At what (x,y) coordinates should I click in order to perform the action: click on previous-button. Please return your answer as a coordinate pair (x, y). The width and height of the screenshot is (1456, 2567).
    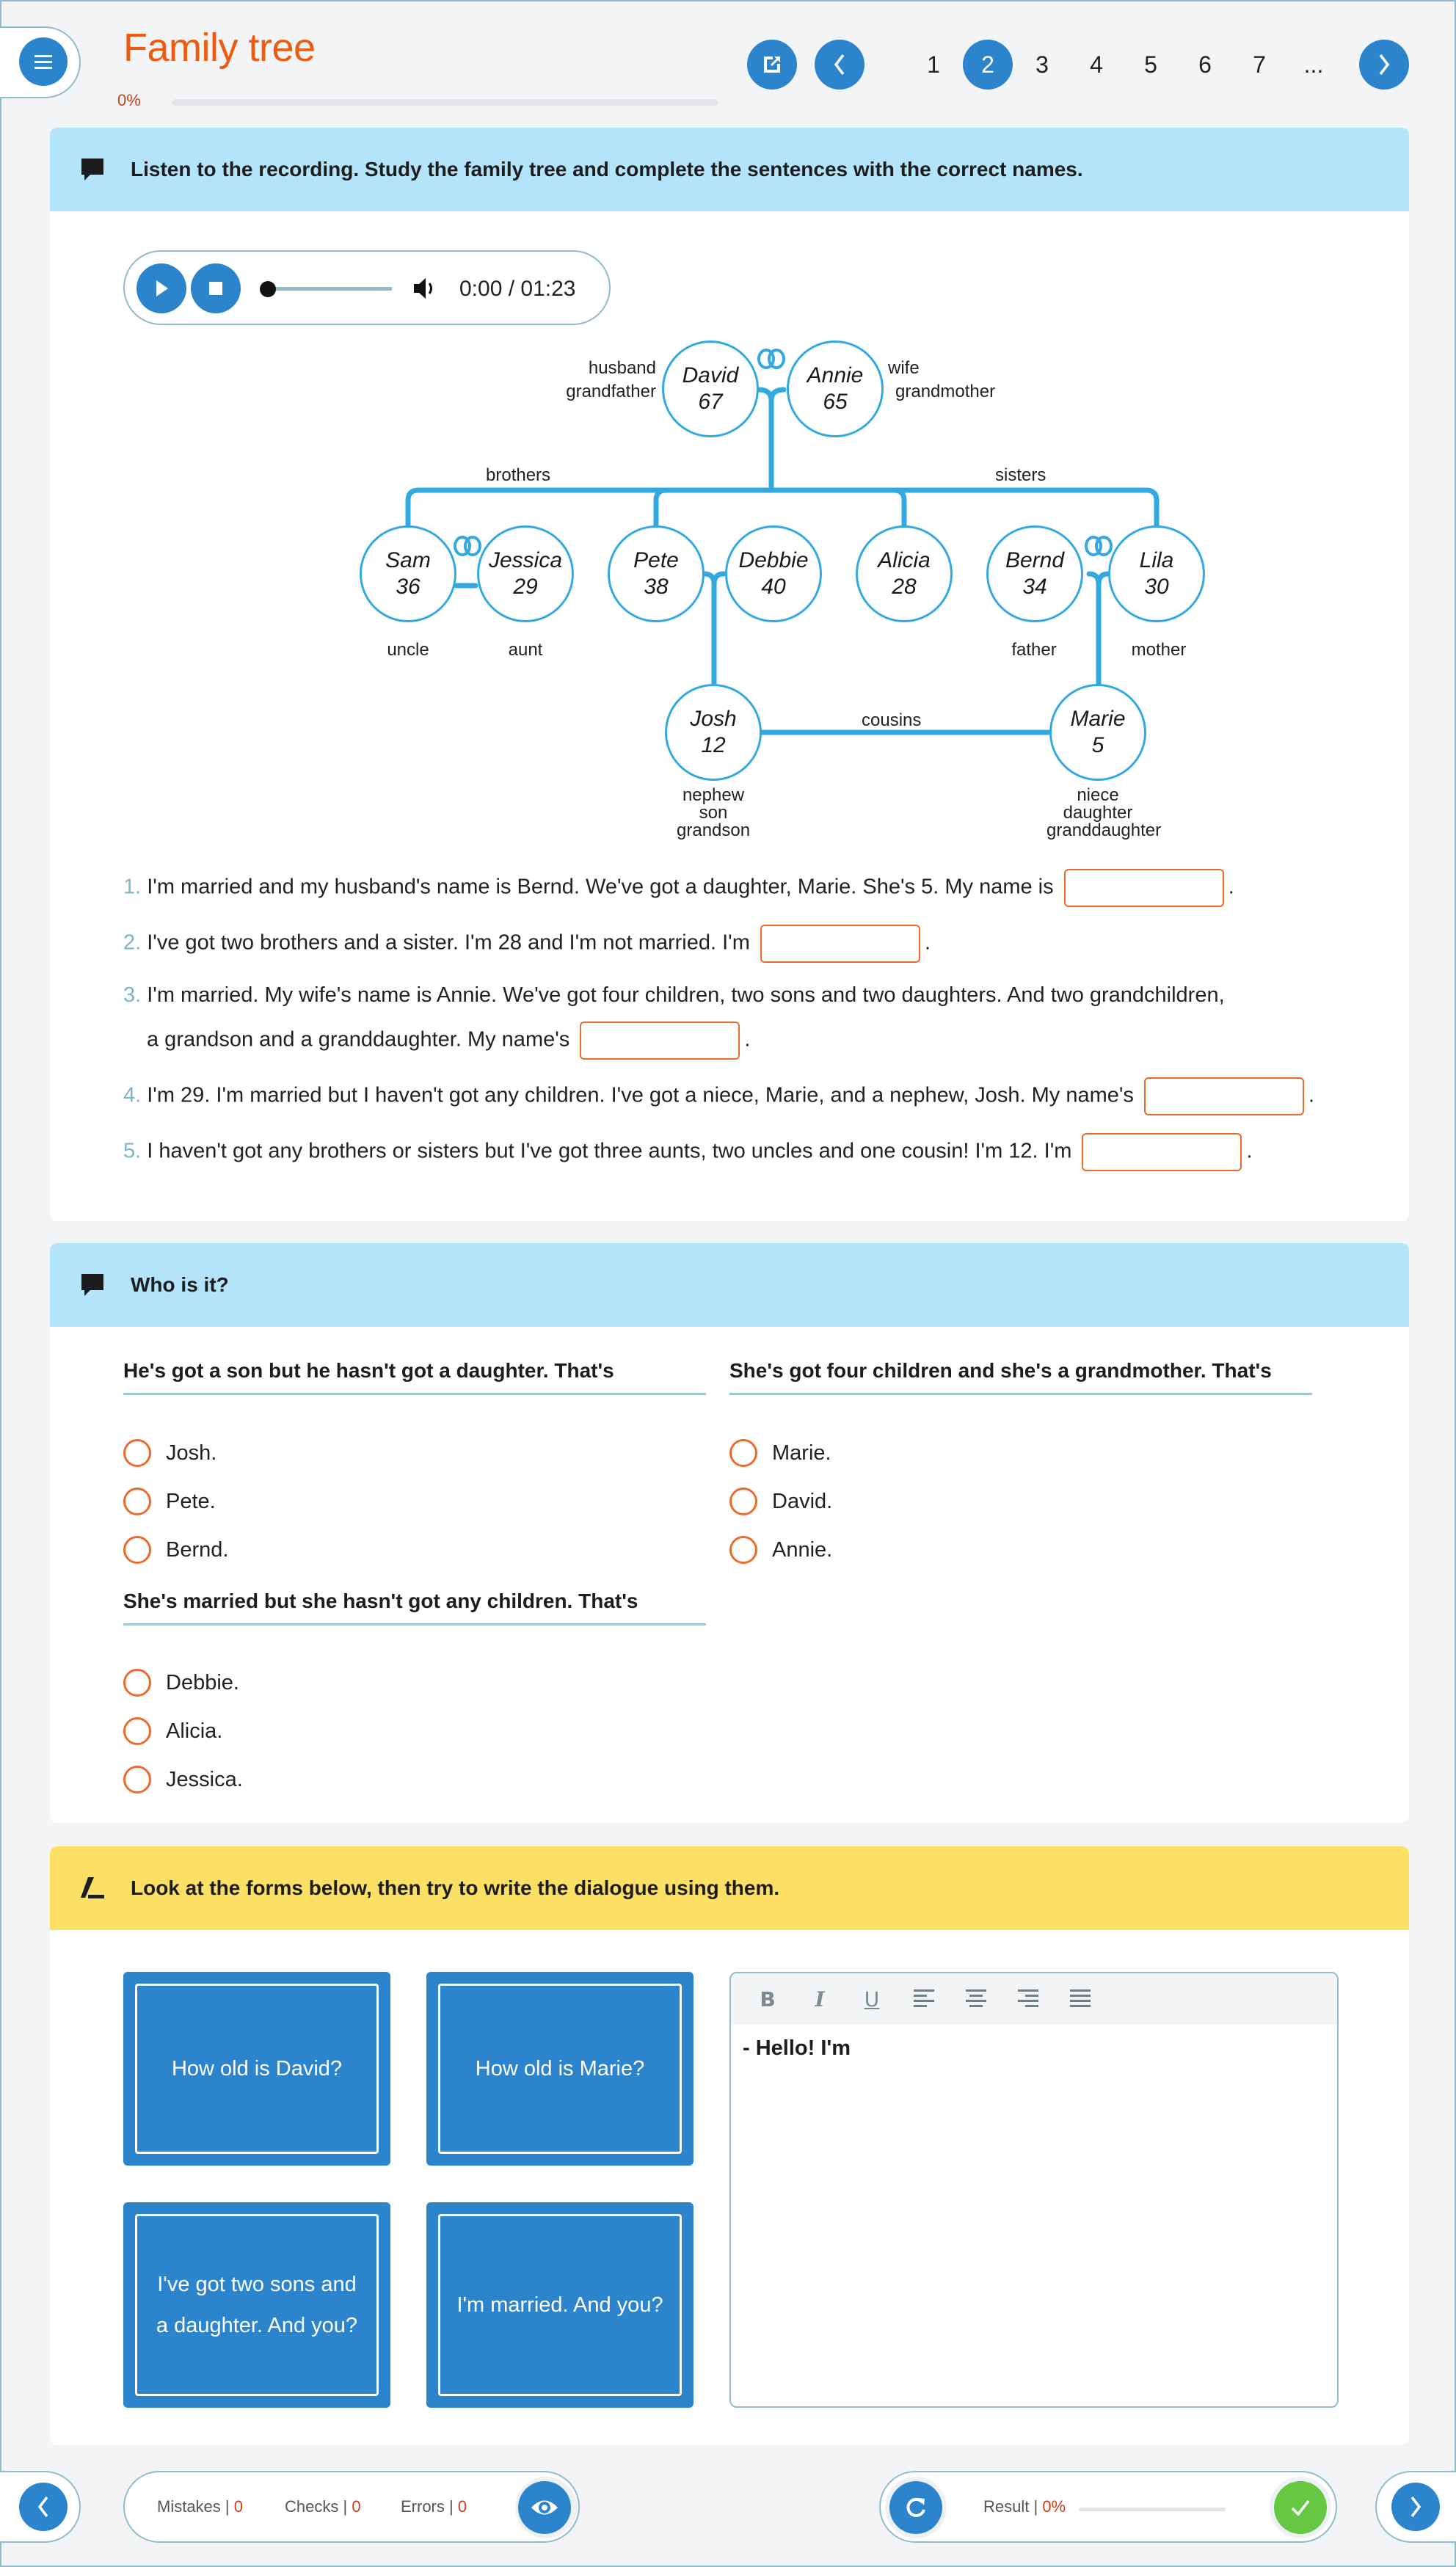
    Looking at the image, I should click on (43, 2507).